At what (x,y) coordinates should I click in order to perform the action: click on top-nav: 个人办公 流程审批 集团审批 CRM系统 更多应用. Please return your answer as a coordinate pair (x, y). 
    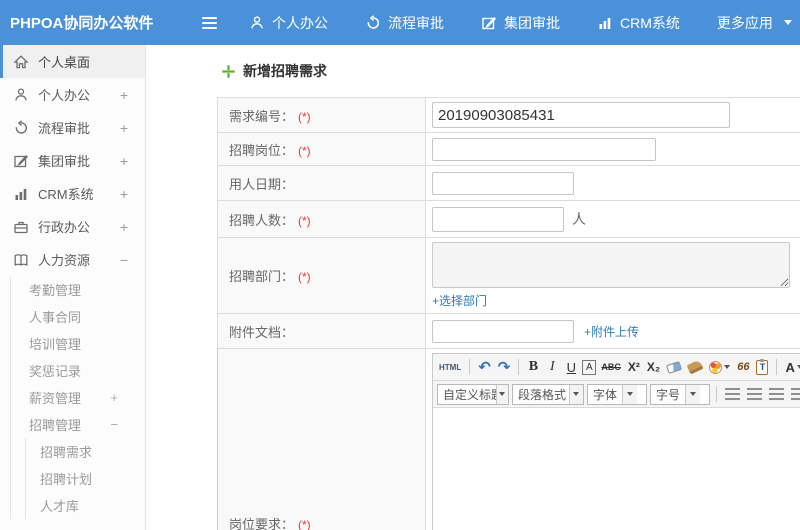
    Looking at the image, I should click on (520, 23).